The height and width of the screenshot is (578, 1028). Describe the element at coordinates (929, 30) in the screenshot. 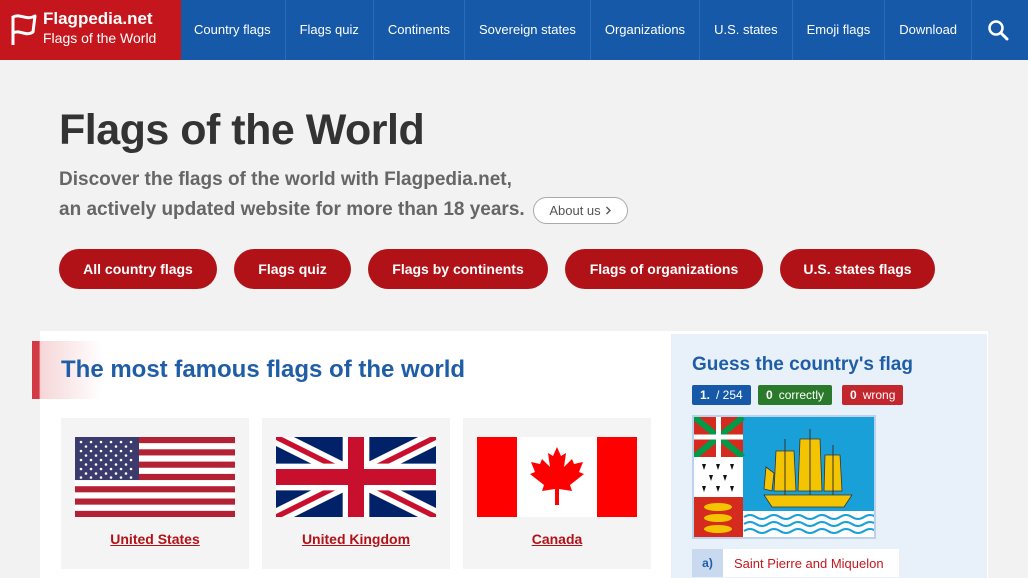

I see `nav-item-download: Download` at that location.